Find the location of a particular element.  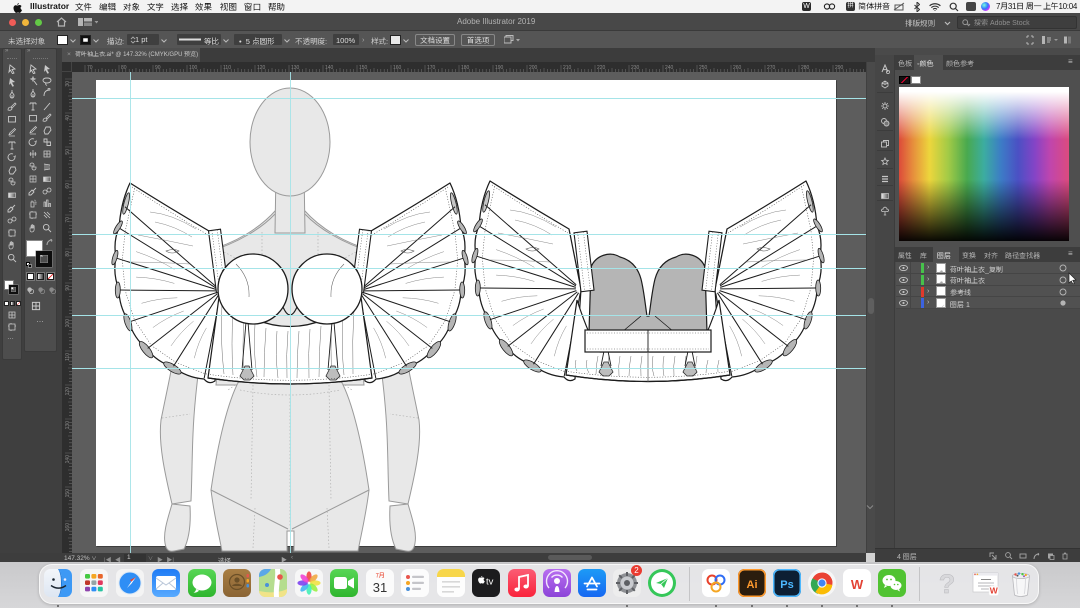

svg-text: 290 is located at coordinates (839, 68).